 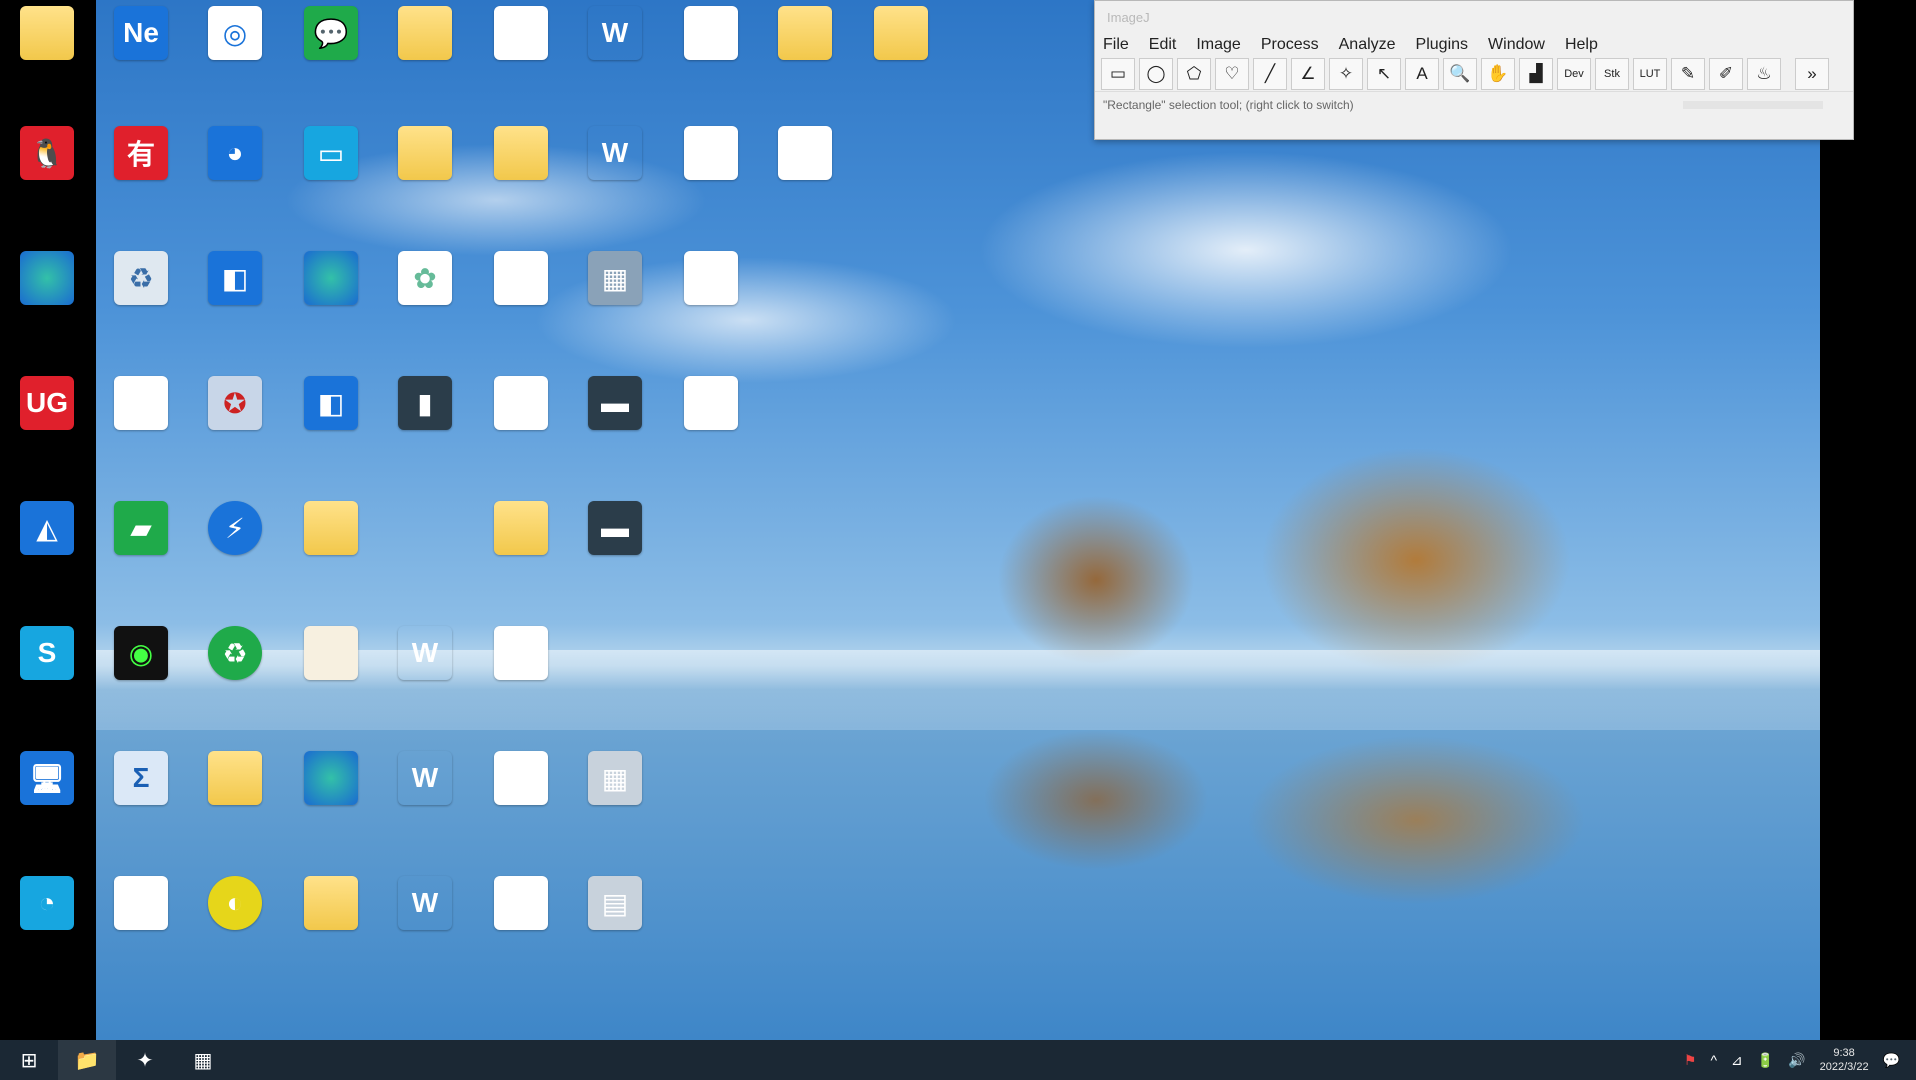 What do you see at coordinates (1812, 74) in the screenshot?
I see `more-tools-icon: »` at bounding box center [1812, 74].